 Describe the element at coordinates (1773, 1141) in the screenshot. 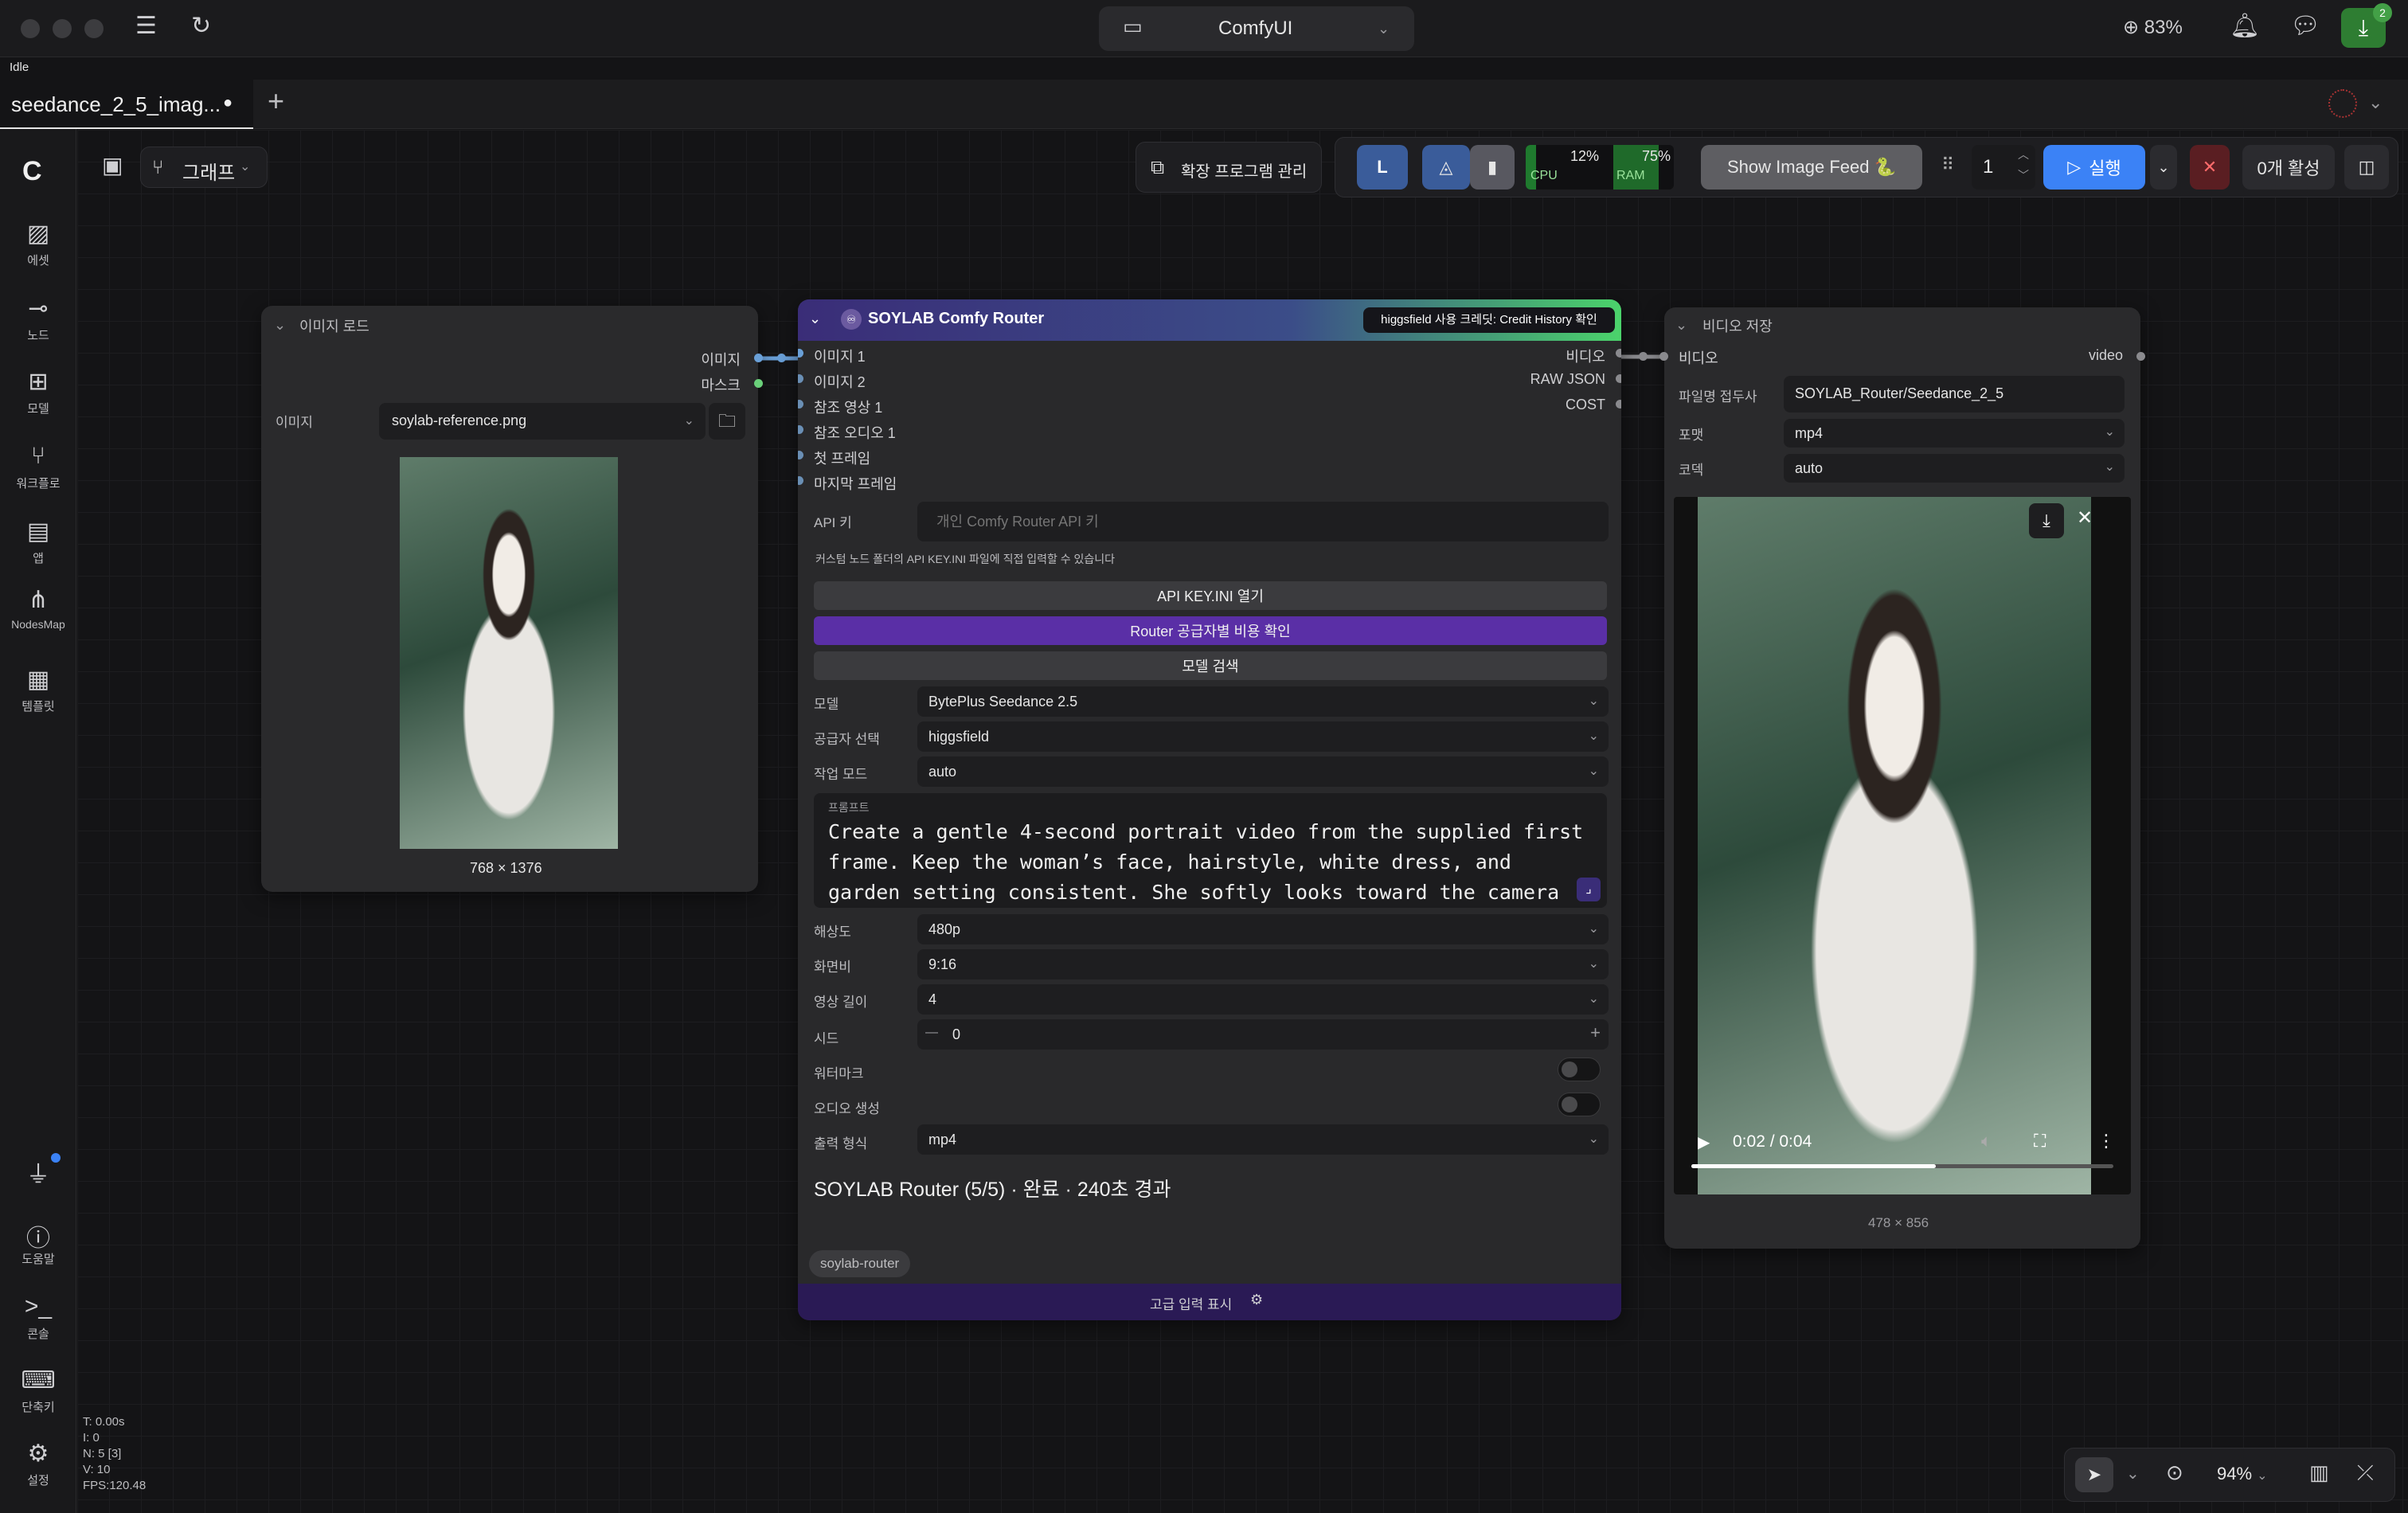

I see `video-time: 0:02 / 0:04` at that location.